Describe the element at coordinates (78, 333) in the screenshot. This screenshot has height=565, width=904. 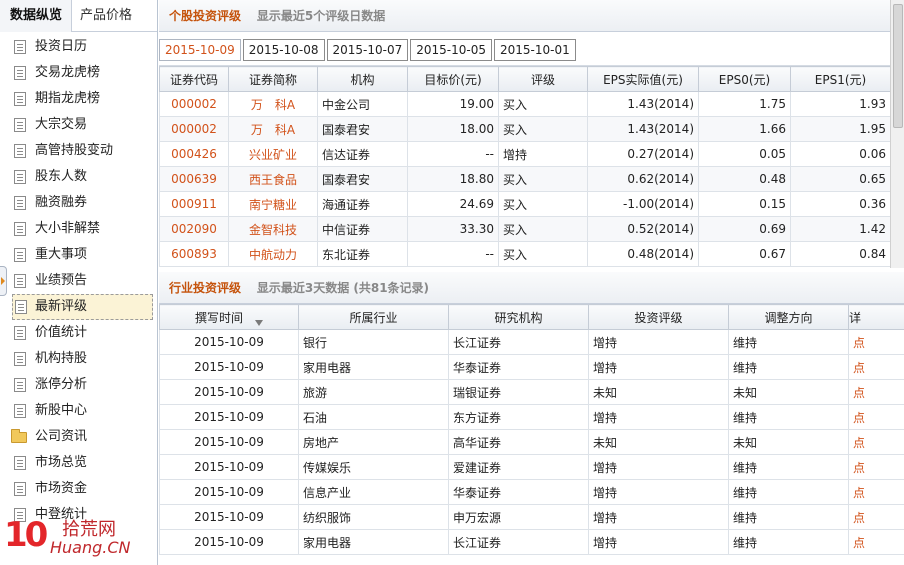
I see `nav-item-11: 价值统计` at that location.